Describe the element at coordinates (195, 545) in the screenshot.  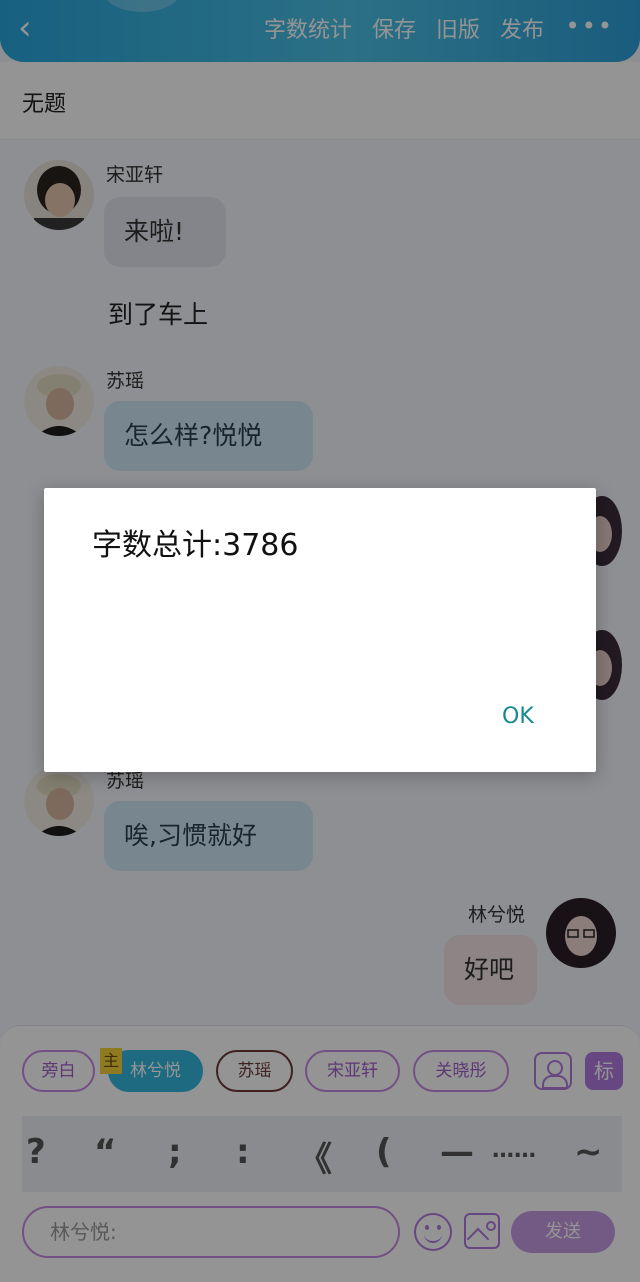
I see `dialog-message: 字数总计:3786` at that location.